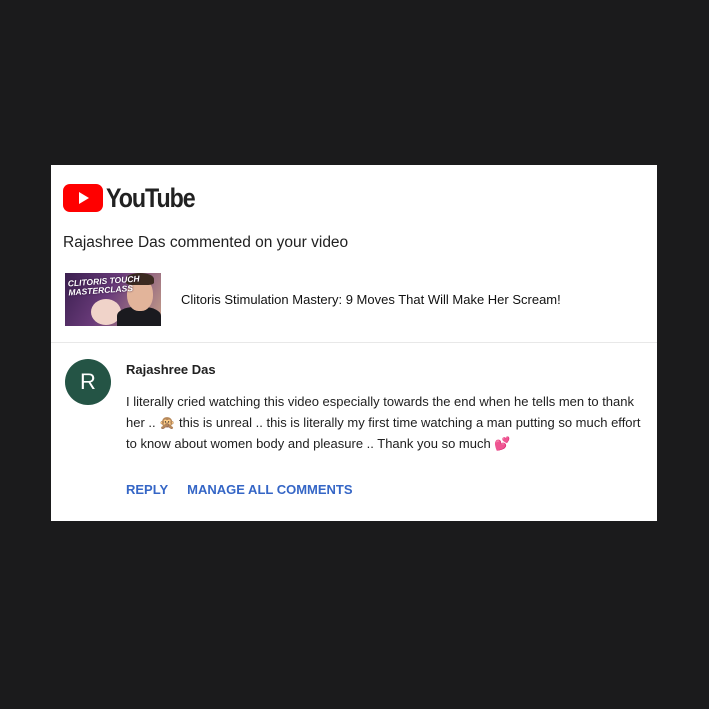 This screenshot has width=709, height=709. What do you see at coordinates (151, 198) in the screenshot?
I see `youtube-wordmark: YouTube` at bounding box center [151, 198].